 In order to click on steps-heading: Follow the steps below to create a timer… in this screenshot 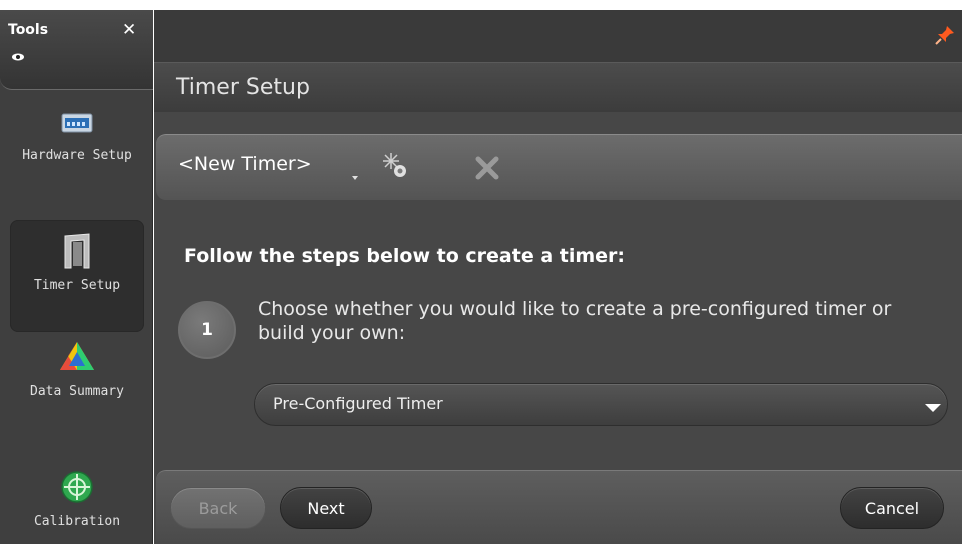, I will do `click(404, 256)`.